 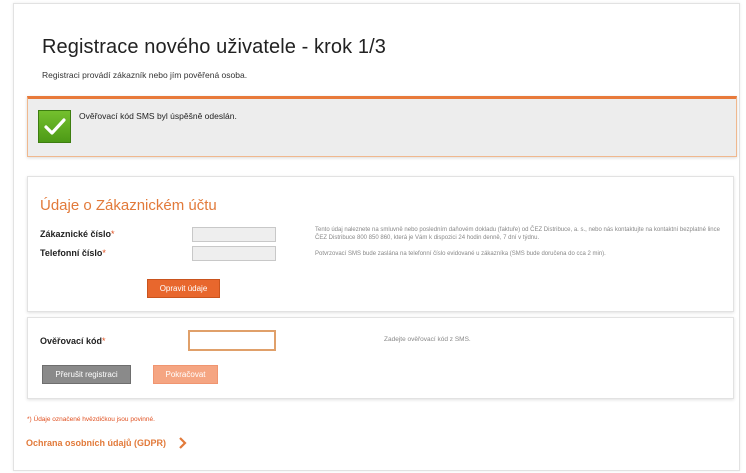 What do you see at coordinates (382, 126) in the screenshot?
I see `success-alert: Ověřovací kód SMS byl úspěšně odeslán.` at bounding box center [382, 126].